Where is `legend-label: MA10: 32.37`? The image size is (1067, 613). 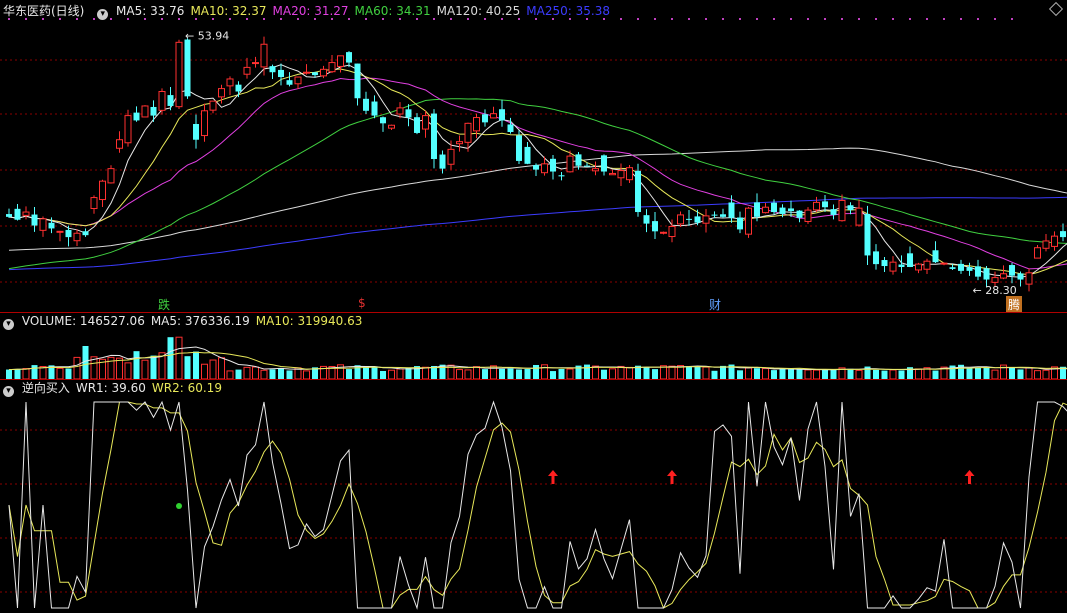 legend-label: MA10: 32.37 is located at coordinates (228, 11).